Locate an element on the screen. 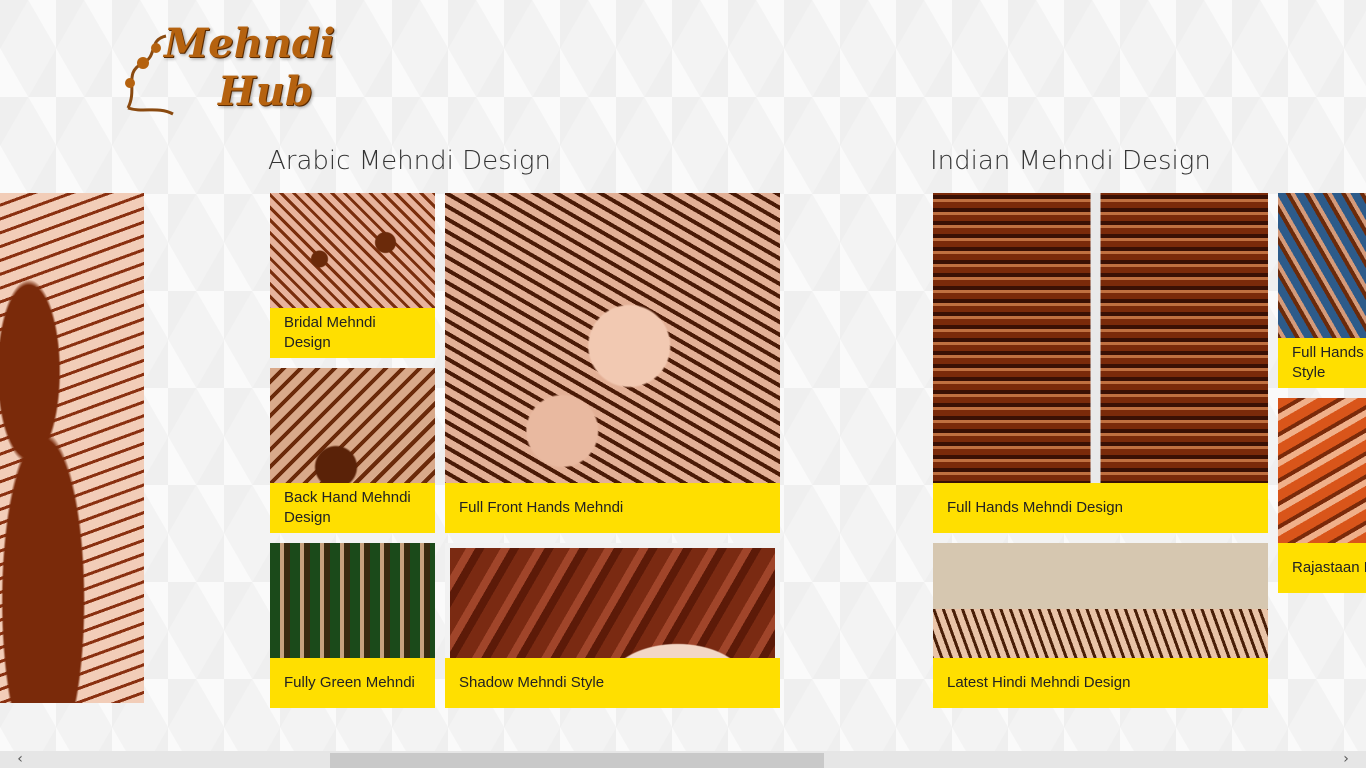  tile-back-hand-mehndi: Back Hand Mehndi Design is located at coordinates (352, 450).